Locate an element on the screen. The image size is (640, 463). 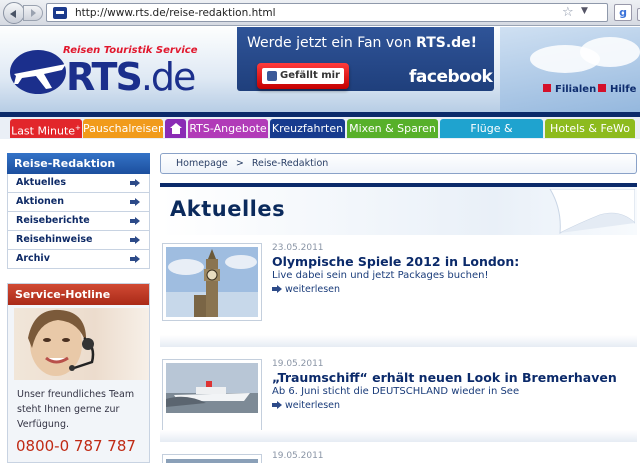
hilfe-link: Hilfe is located at coordinates (617, 89).